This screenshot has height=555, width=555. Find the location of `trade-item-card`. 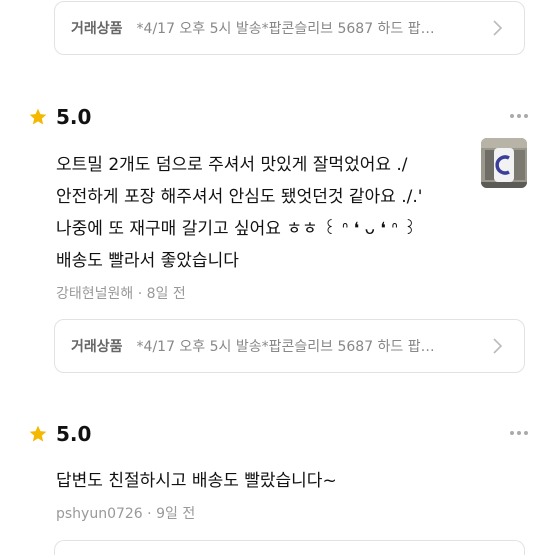

trade-item-card is located at coordinates (289, 547).